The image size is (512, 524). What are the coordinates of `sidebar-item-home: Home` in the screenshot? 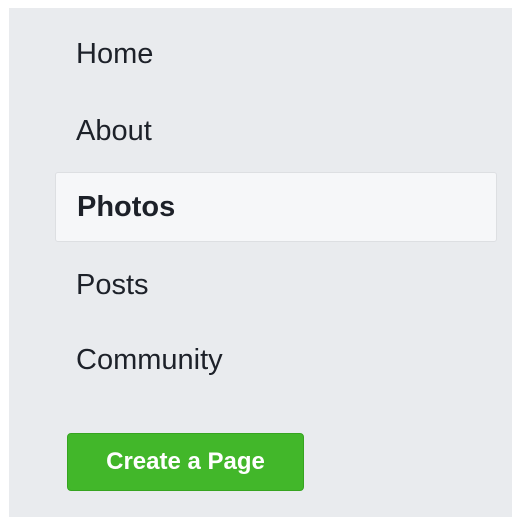 It's located at (114, 54).